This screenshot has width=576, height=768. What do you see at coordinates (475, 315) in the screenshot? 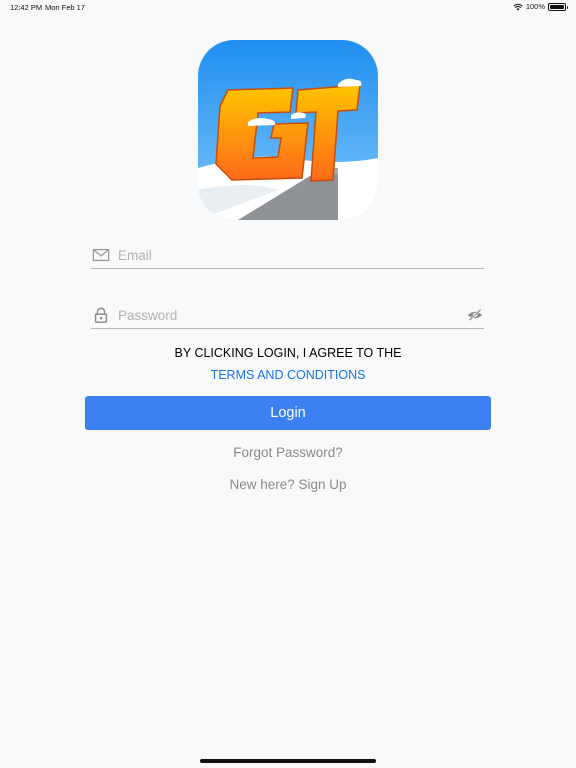
I see `eye-slash-icon` at bounding box center [475, 315].